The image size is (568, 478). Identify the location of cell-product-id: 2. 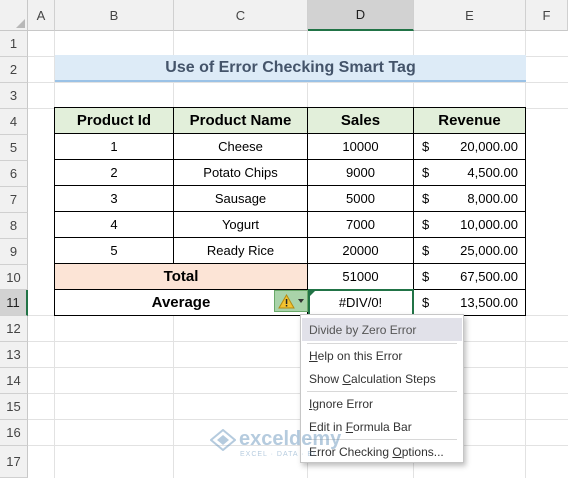
(114, 172).